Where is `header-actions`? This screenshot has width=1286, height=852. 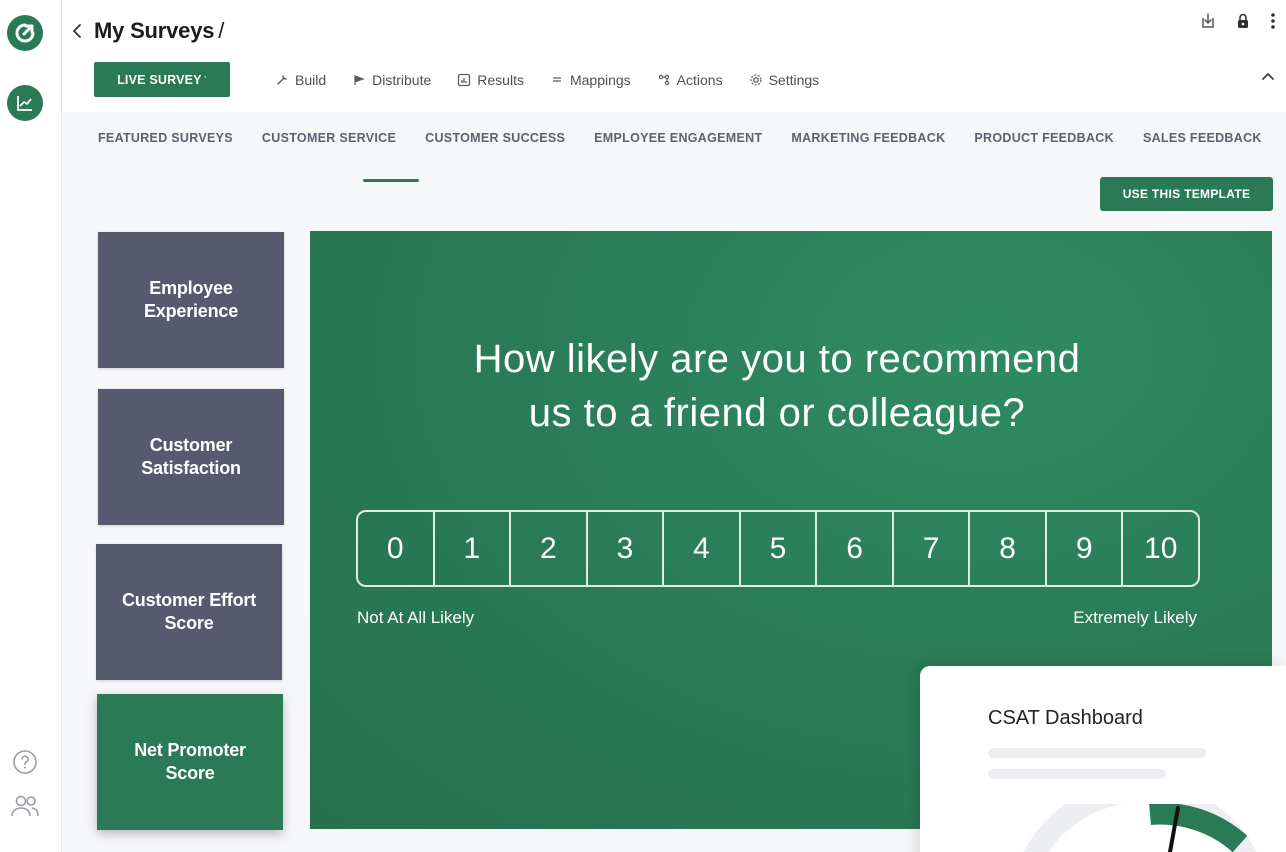 header-actions is located at coordinates (1238, 21).